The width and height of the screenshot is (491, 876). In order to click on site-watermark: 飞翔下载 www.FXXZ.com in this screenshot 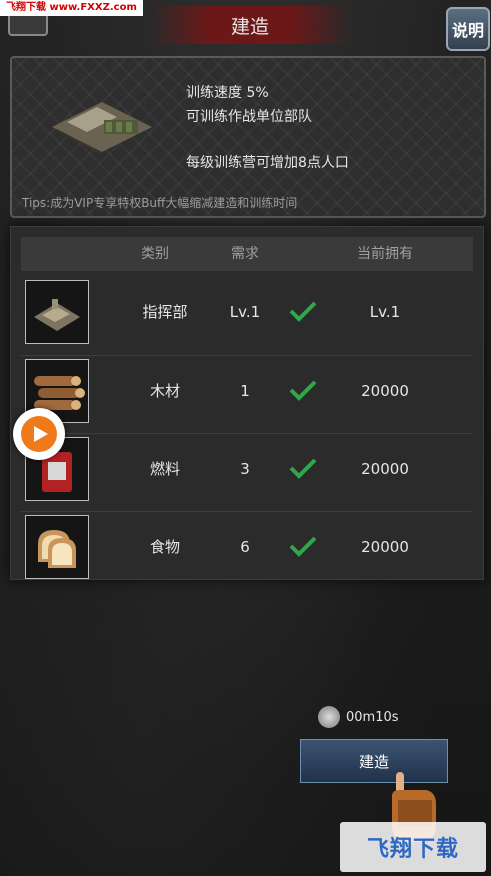, I will do `click(71, 8)`.